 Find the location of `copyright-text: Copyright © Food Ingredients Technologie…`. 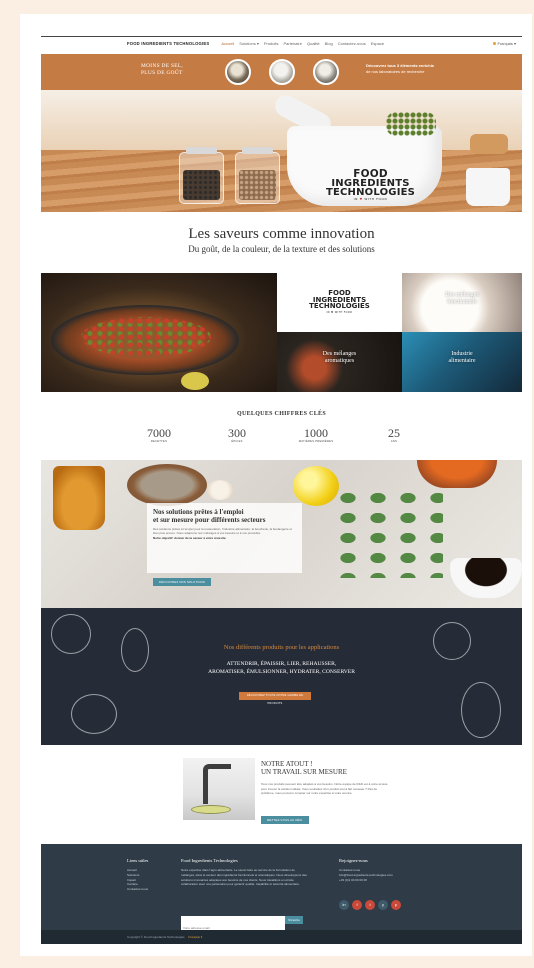

copyright-text: Copyright © Food Ingredients Technologie… is located at coordinates (156, 937).